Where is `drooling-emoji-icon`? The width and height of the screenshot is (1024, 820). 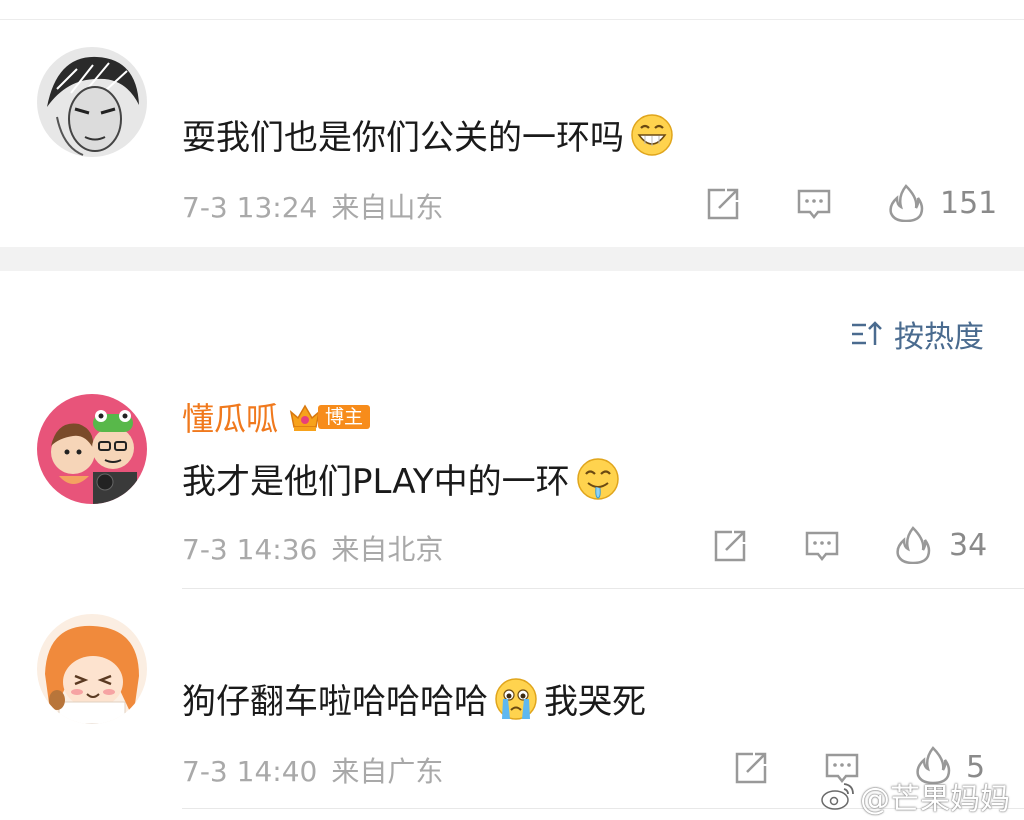 drooling-emoji-icon is located at coordinates (598, 479).